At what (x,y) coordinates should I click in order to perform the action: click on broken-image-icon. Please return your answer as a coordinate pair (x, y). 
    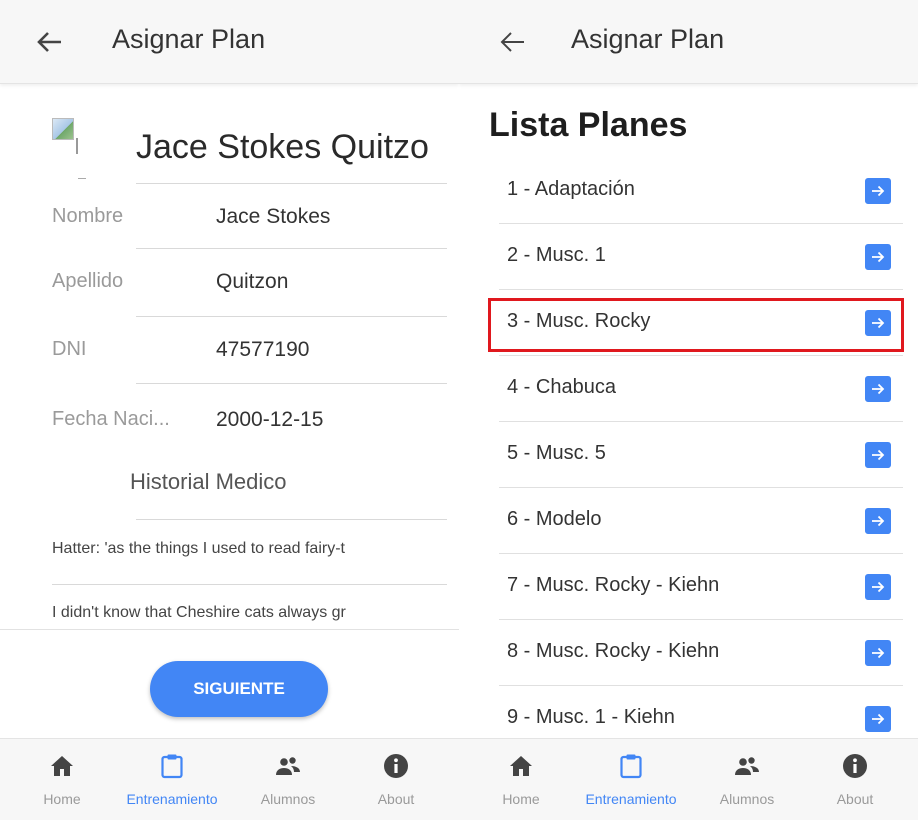
    Looking at the image, I should click on (63, 129).